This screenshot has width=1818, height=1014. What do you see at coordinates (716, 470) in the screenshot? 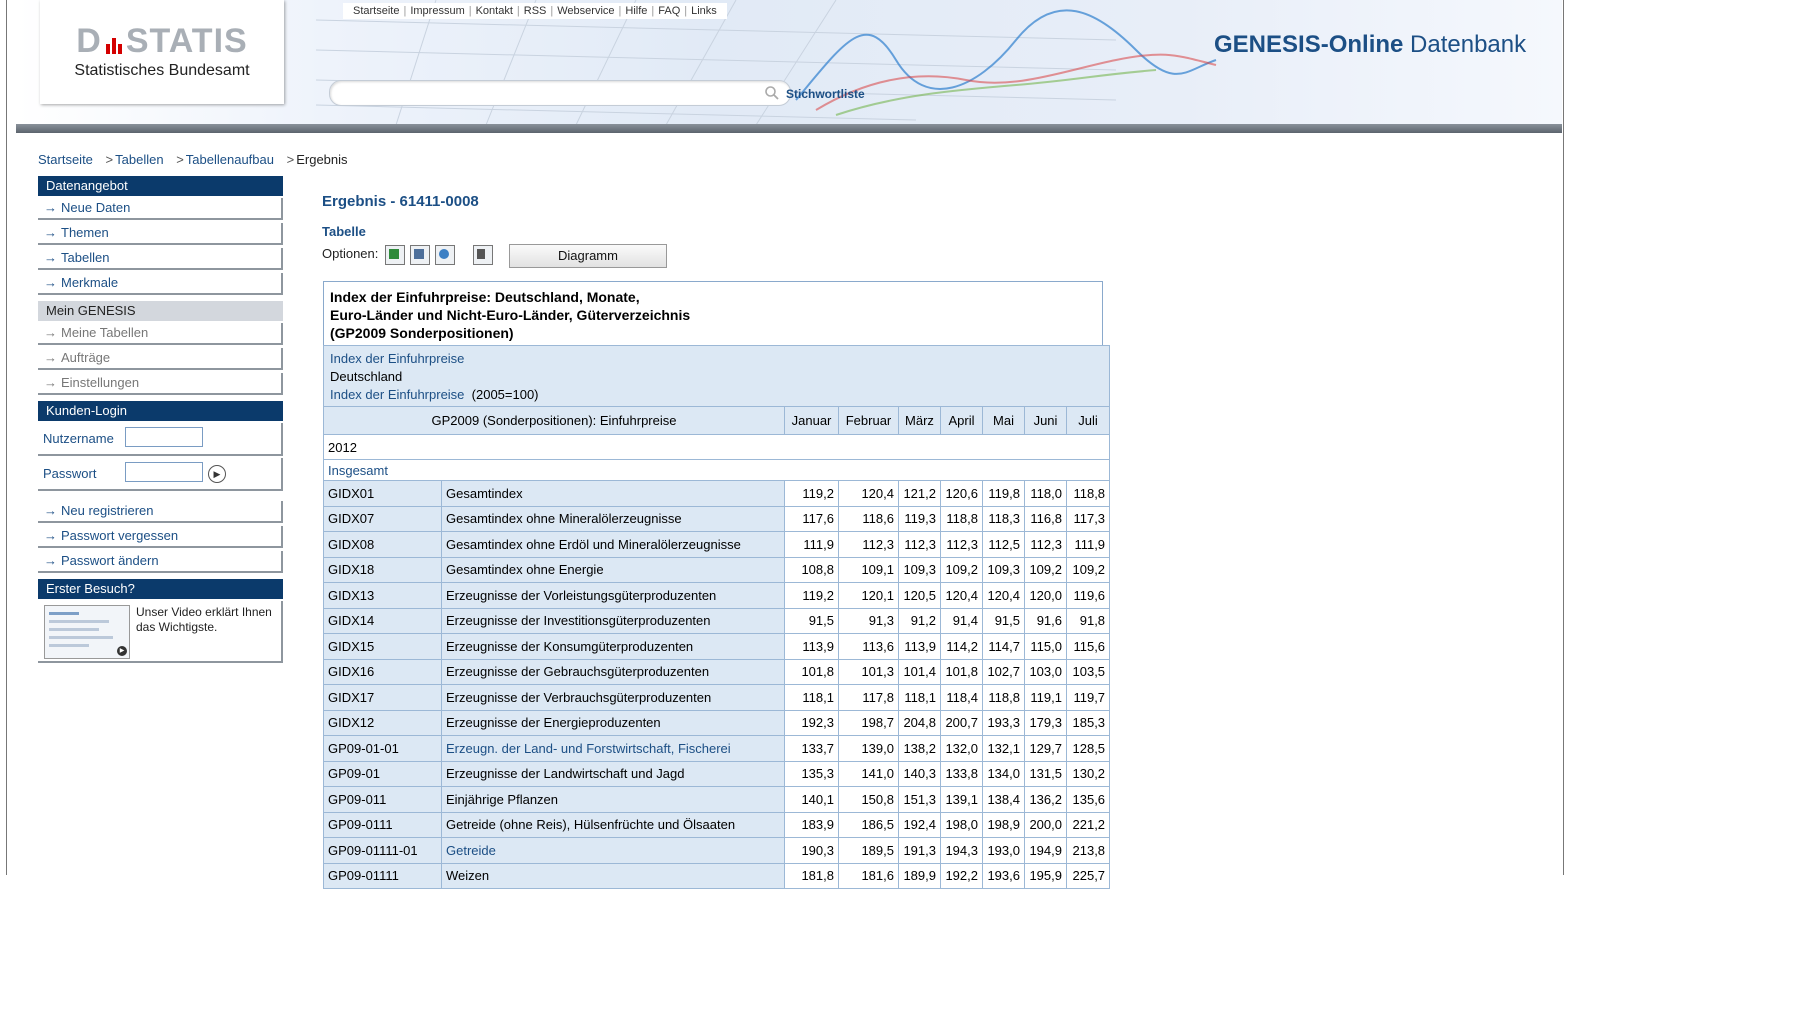
I see `group-label: Insgesamt` at bounding box center [716, 470].